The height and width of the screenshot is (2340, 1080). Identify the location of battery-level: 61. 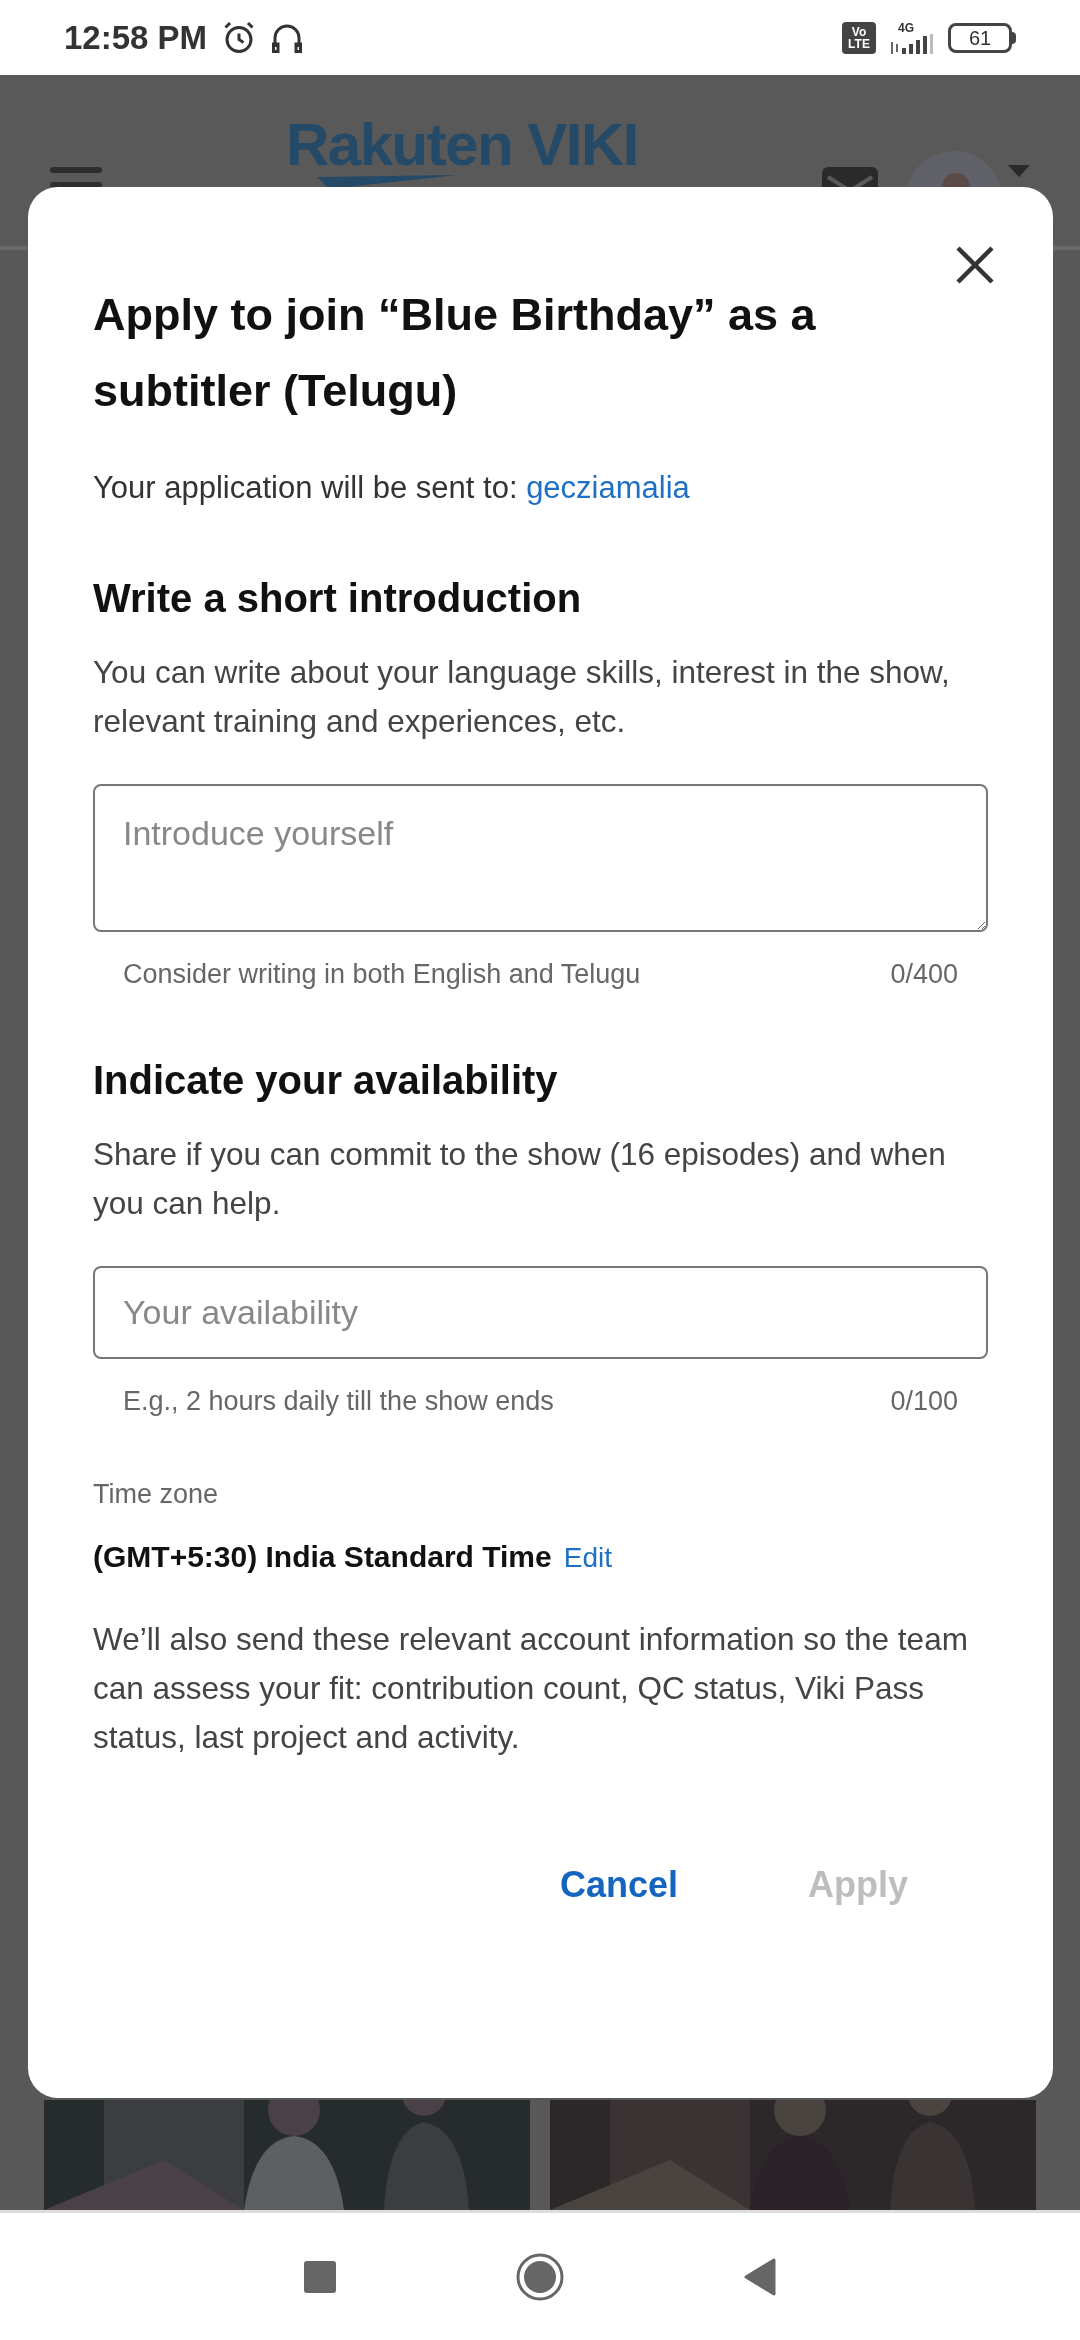
(980, 37).